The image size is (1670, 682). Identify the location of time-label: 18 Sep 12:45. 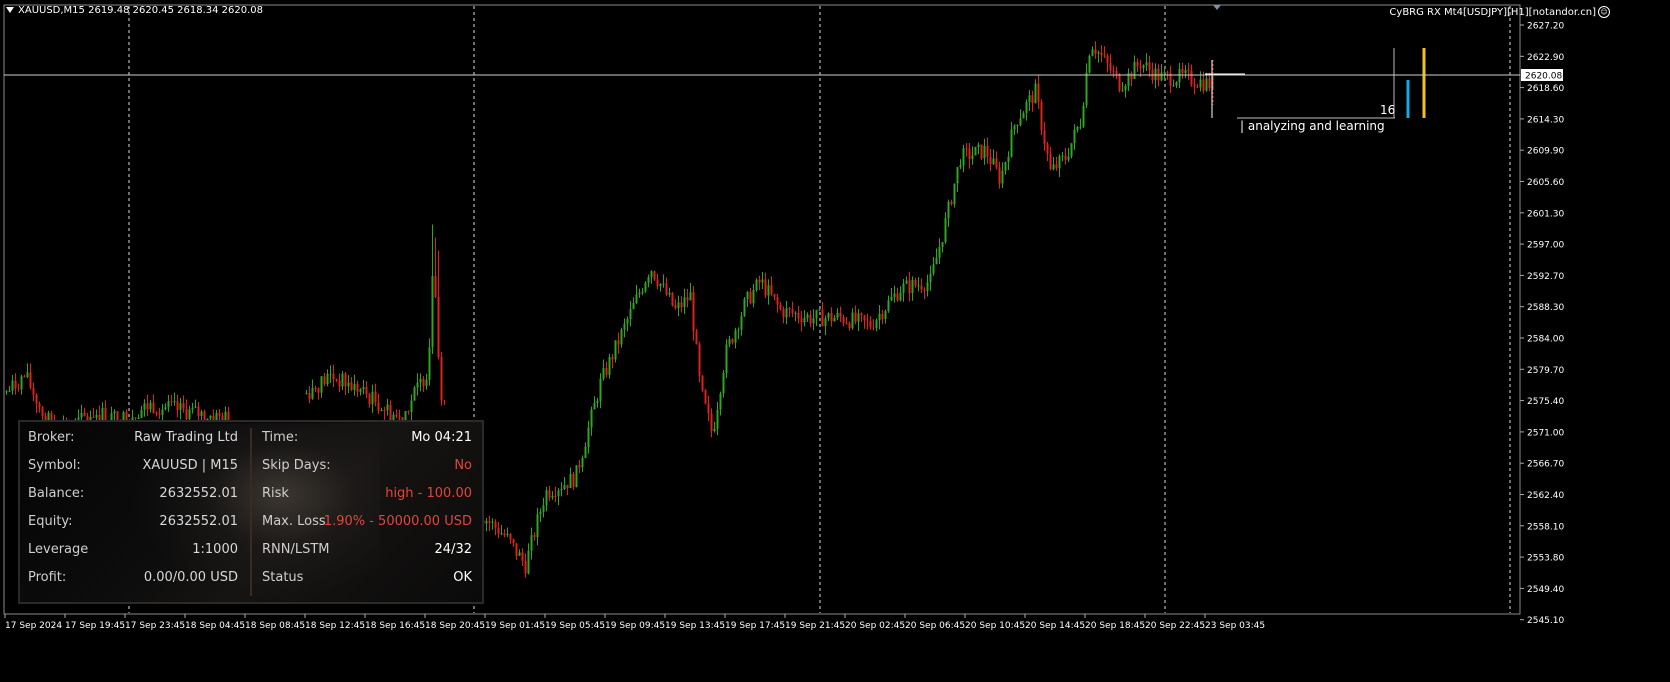
(335, 626).